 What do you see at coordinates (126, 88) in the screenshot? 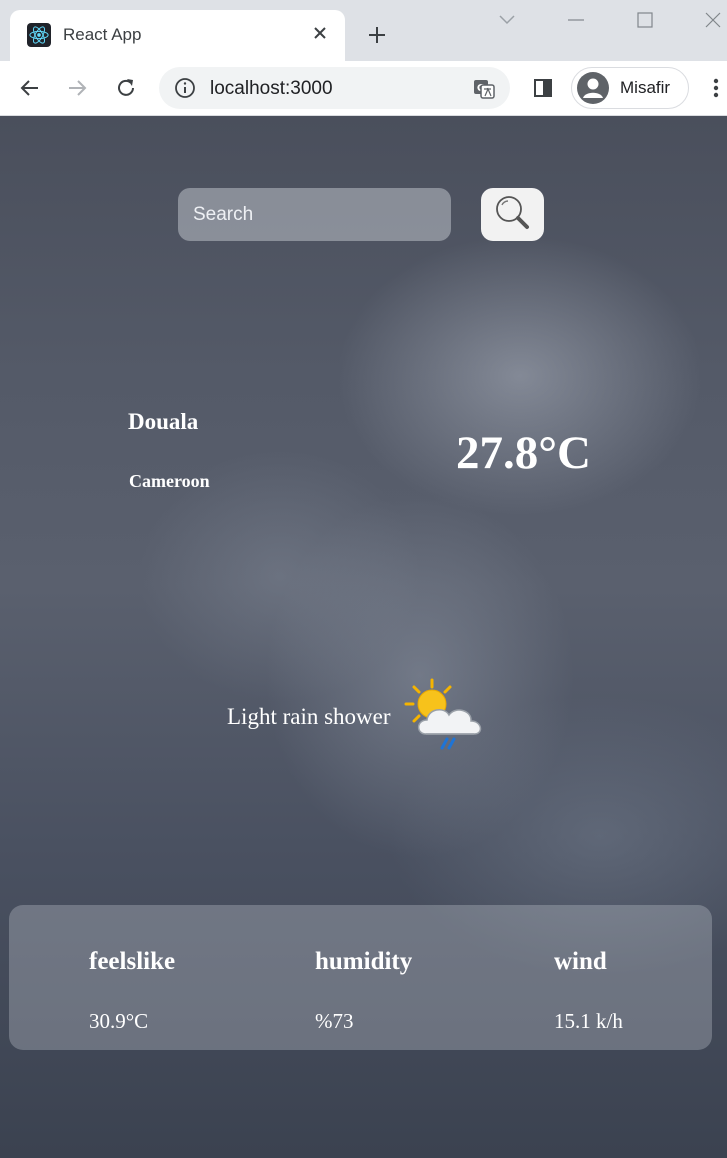
I see `reload-icon` at bounding box center [126, 88].